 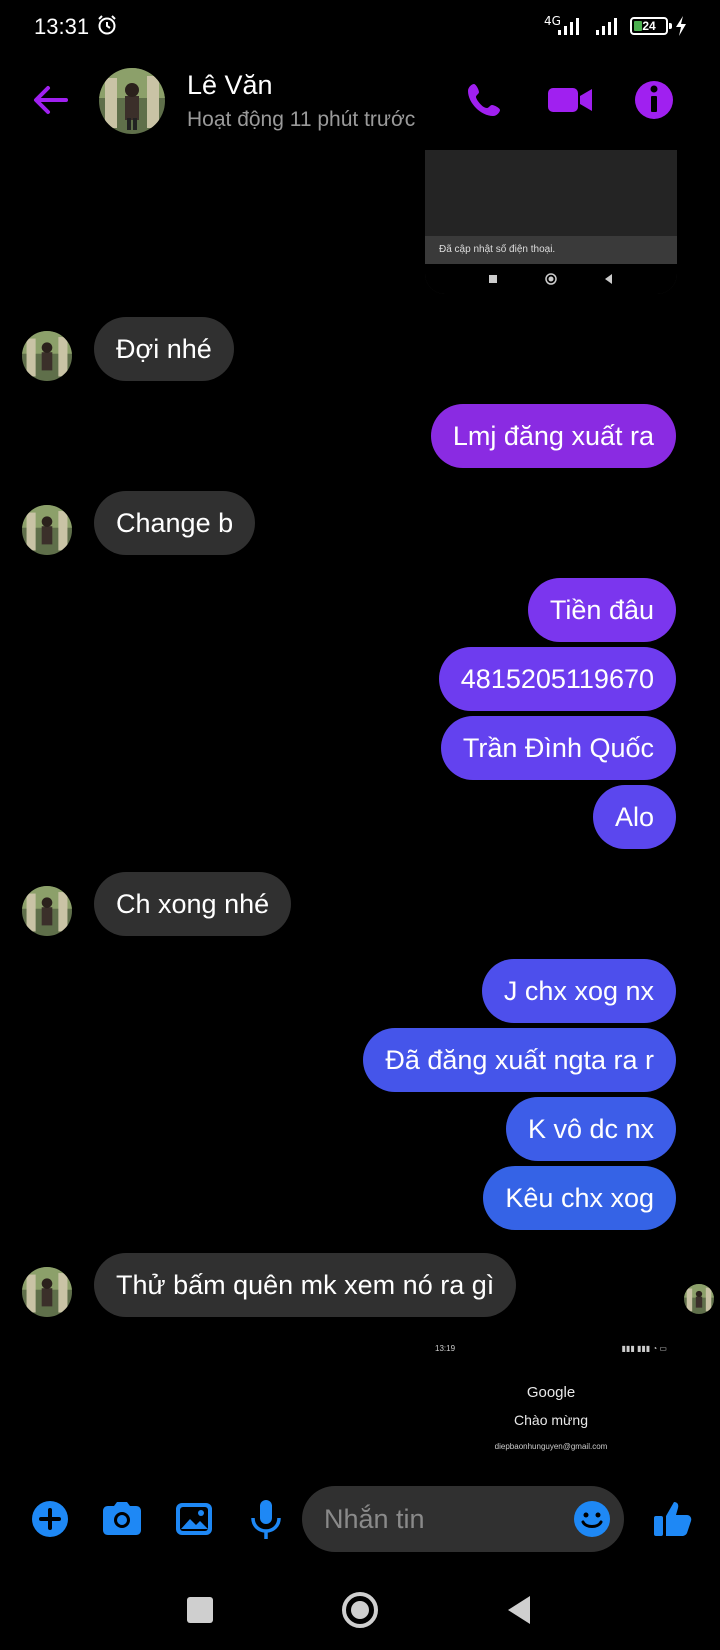 I want to click on status-bar: 13:31 4G 24, so click(x=360, y=28).